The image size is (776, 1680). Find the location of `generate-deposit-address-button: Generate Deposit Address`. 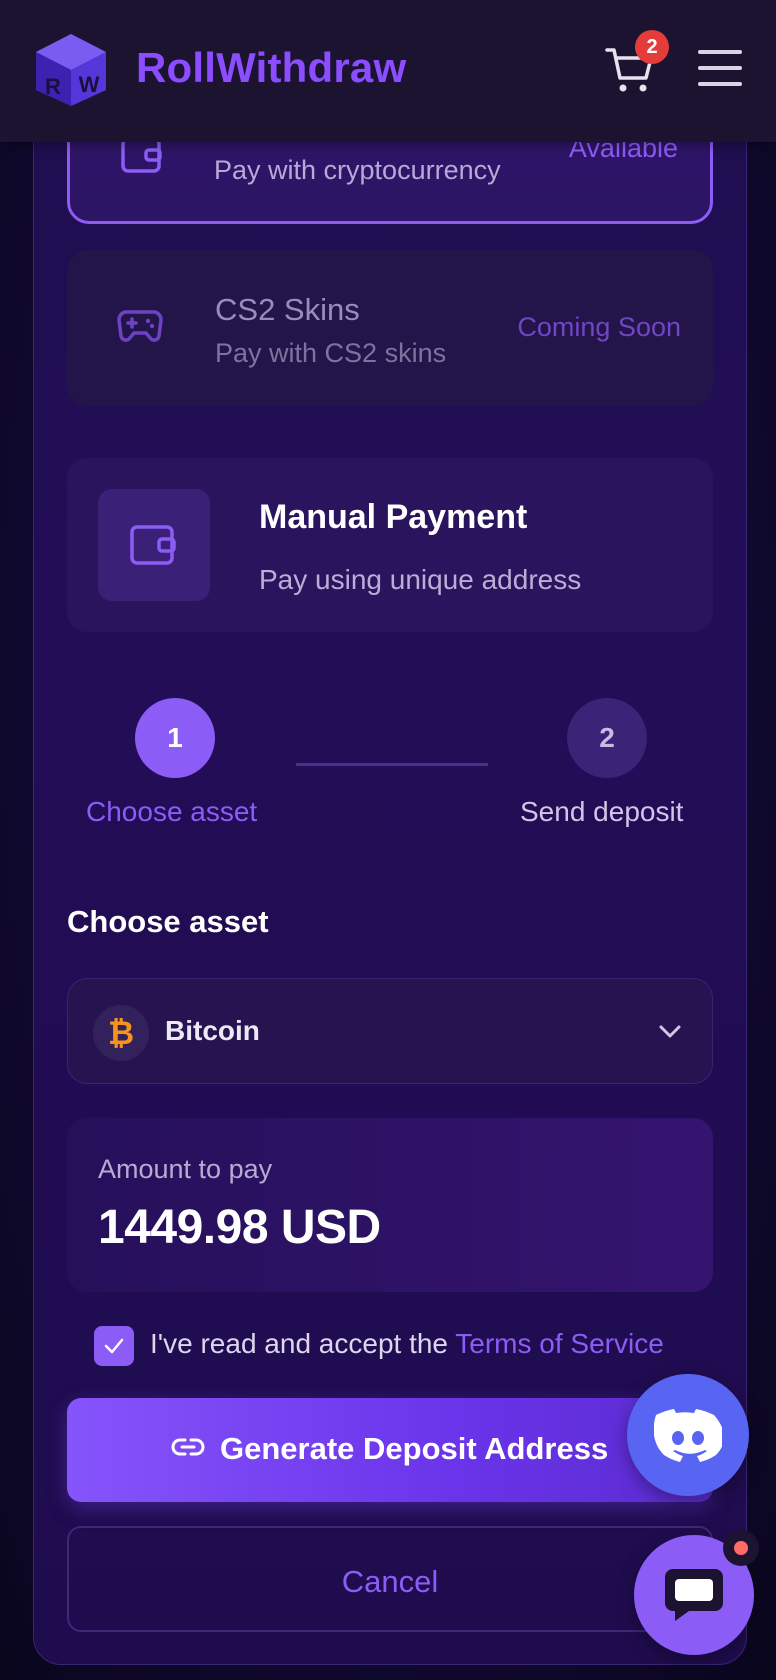

generate-deposit-address-button: Generate Deposit Address is located at coordinates (390, 1450).